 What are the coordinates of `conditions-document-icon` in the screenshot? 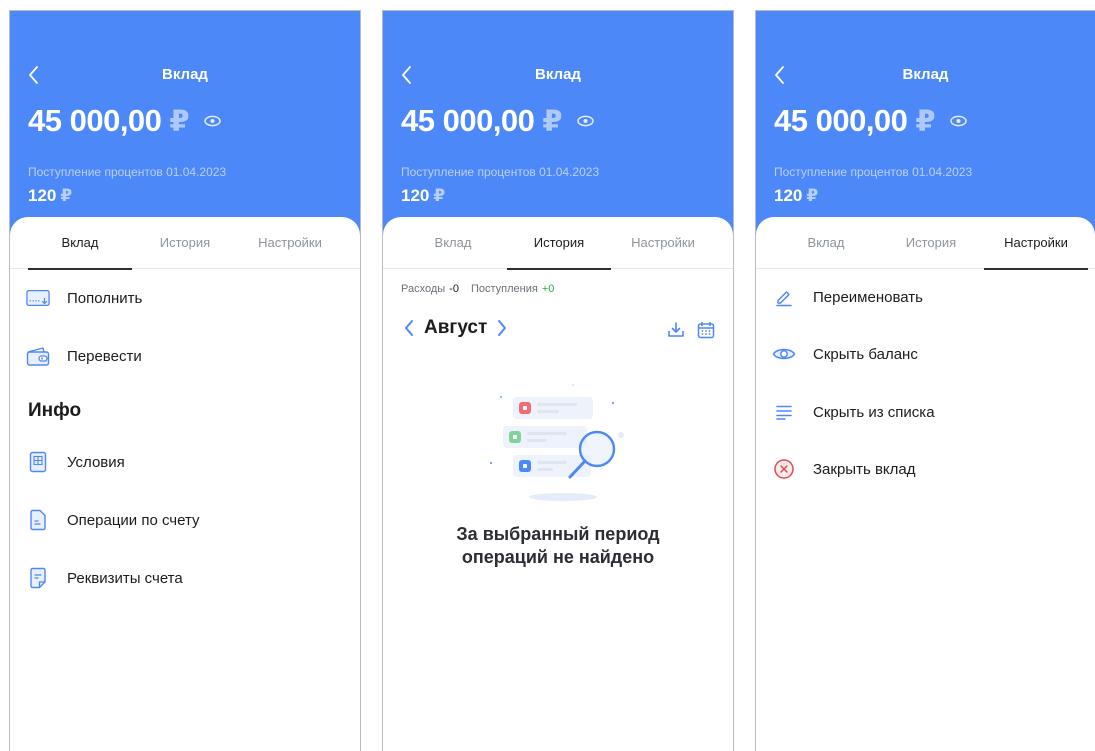 It's located at (38, 462).